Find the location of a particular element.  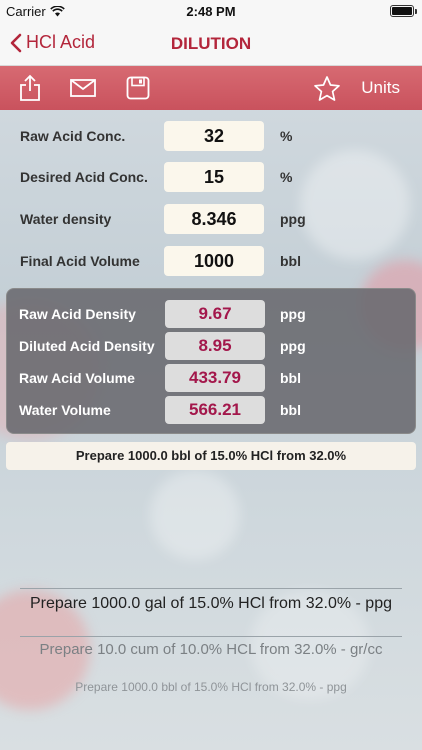

result-label: Water Volume is located at coordinates (65, 410).